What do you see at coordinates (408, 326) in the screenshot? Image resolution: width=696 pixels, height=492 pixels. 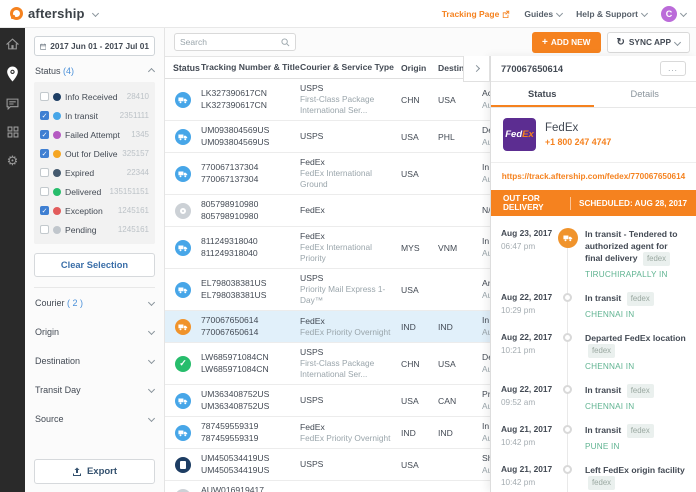 I see `origin-cell: IND` at bounding box center [408, 326].